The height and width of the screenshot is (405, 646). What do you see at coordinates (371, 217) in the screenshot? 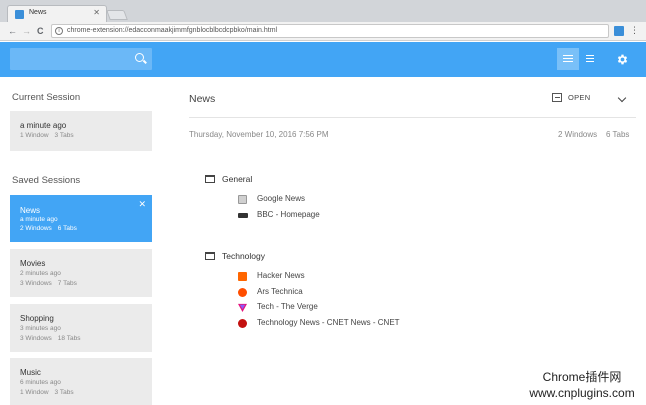
I see `tab-link-bbc: BBC - Homepage` at bounding box center [371, 217].